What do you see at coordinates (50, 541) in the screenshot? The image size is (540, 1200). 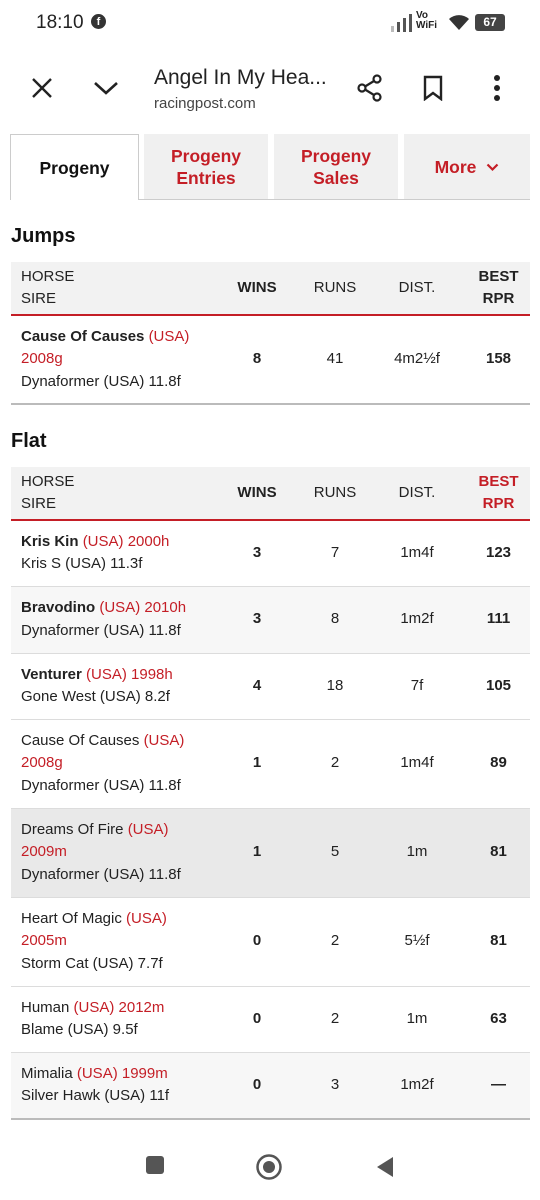 I see `horse-name: Kris Kin` at bounding box center [50, 541].